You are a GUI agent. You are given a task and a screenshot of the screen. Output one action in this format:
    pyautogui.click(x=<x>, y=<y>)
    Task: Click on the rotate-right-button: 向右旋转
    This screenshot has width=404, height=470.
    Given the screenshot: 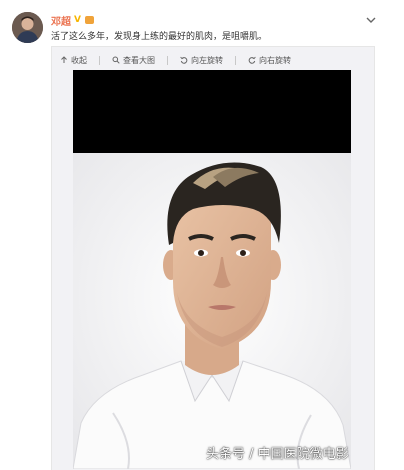 What is the action you would take?
    pyautogui.click(x=269, y=60)
    